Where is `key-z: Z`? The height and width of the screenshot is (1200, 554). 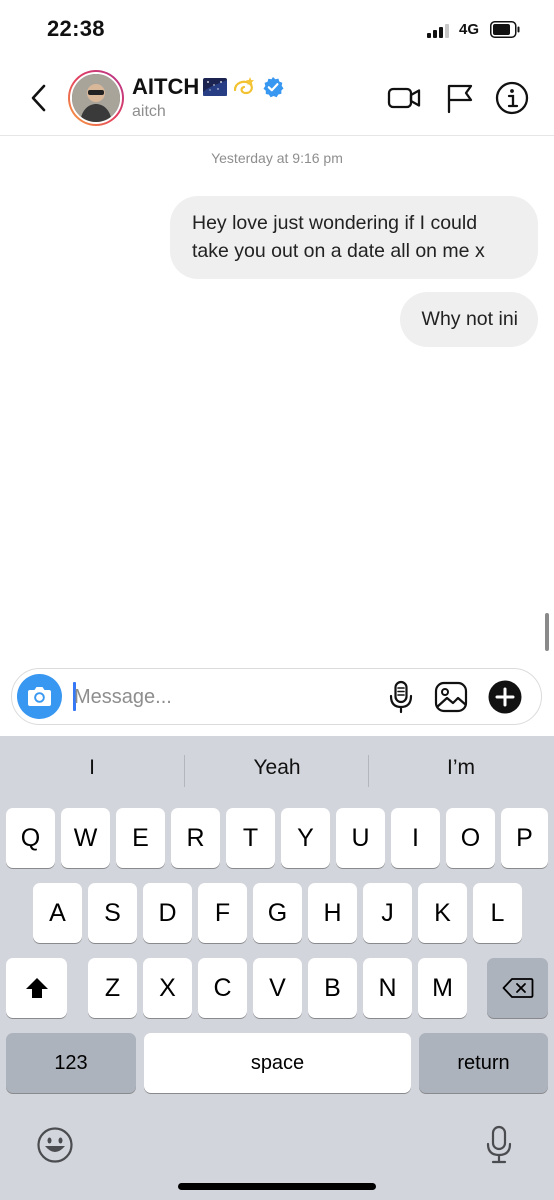
key-z: Z is located at coordinates (112, 988).